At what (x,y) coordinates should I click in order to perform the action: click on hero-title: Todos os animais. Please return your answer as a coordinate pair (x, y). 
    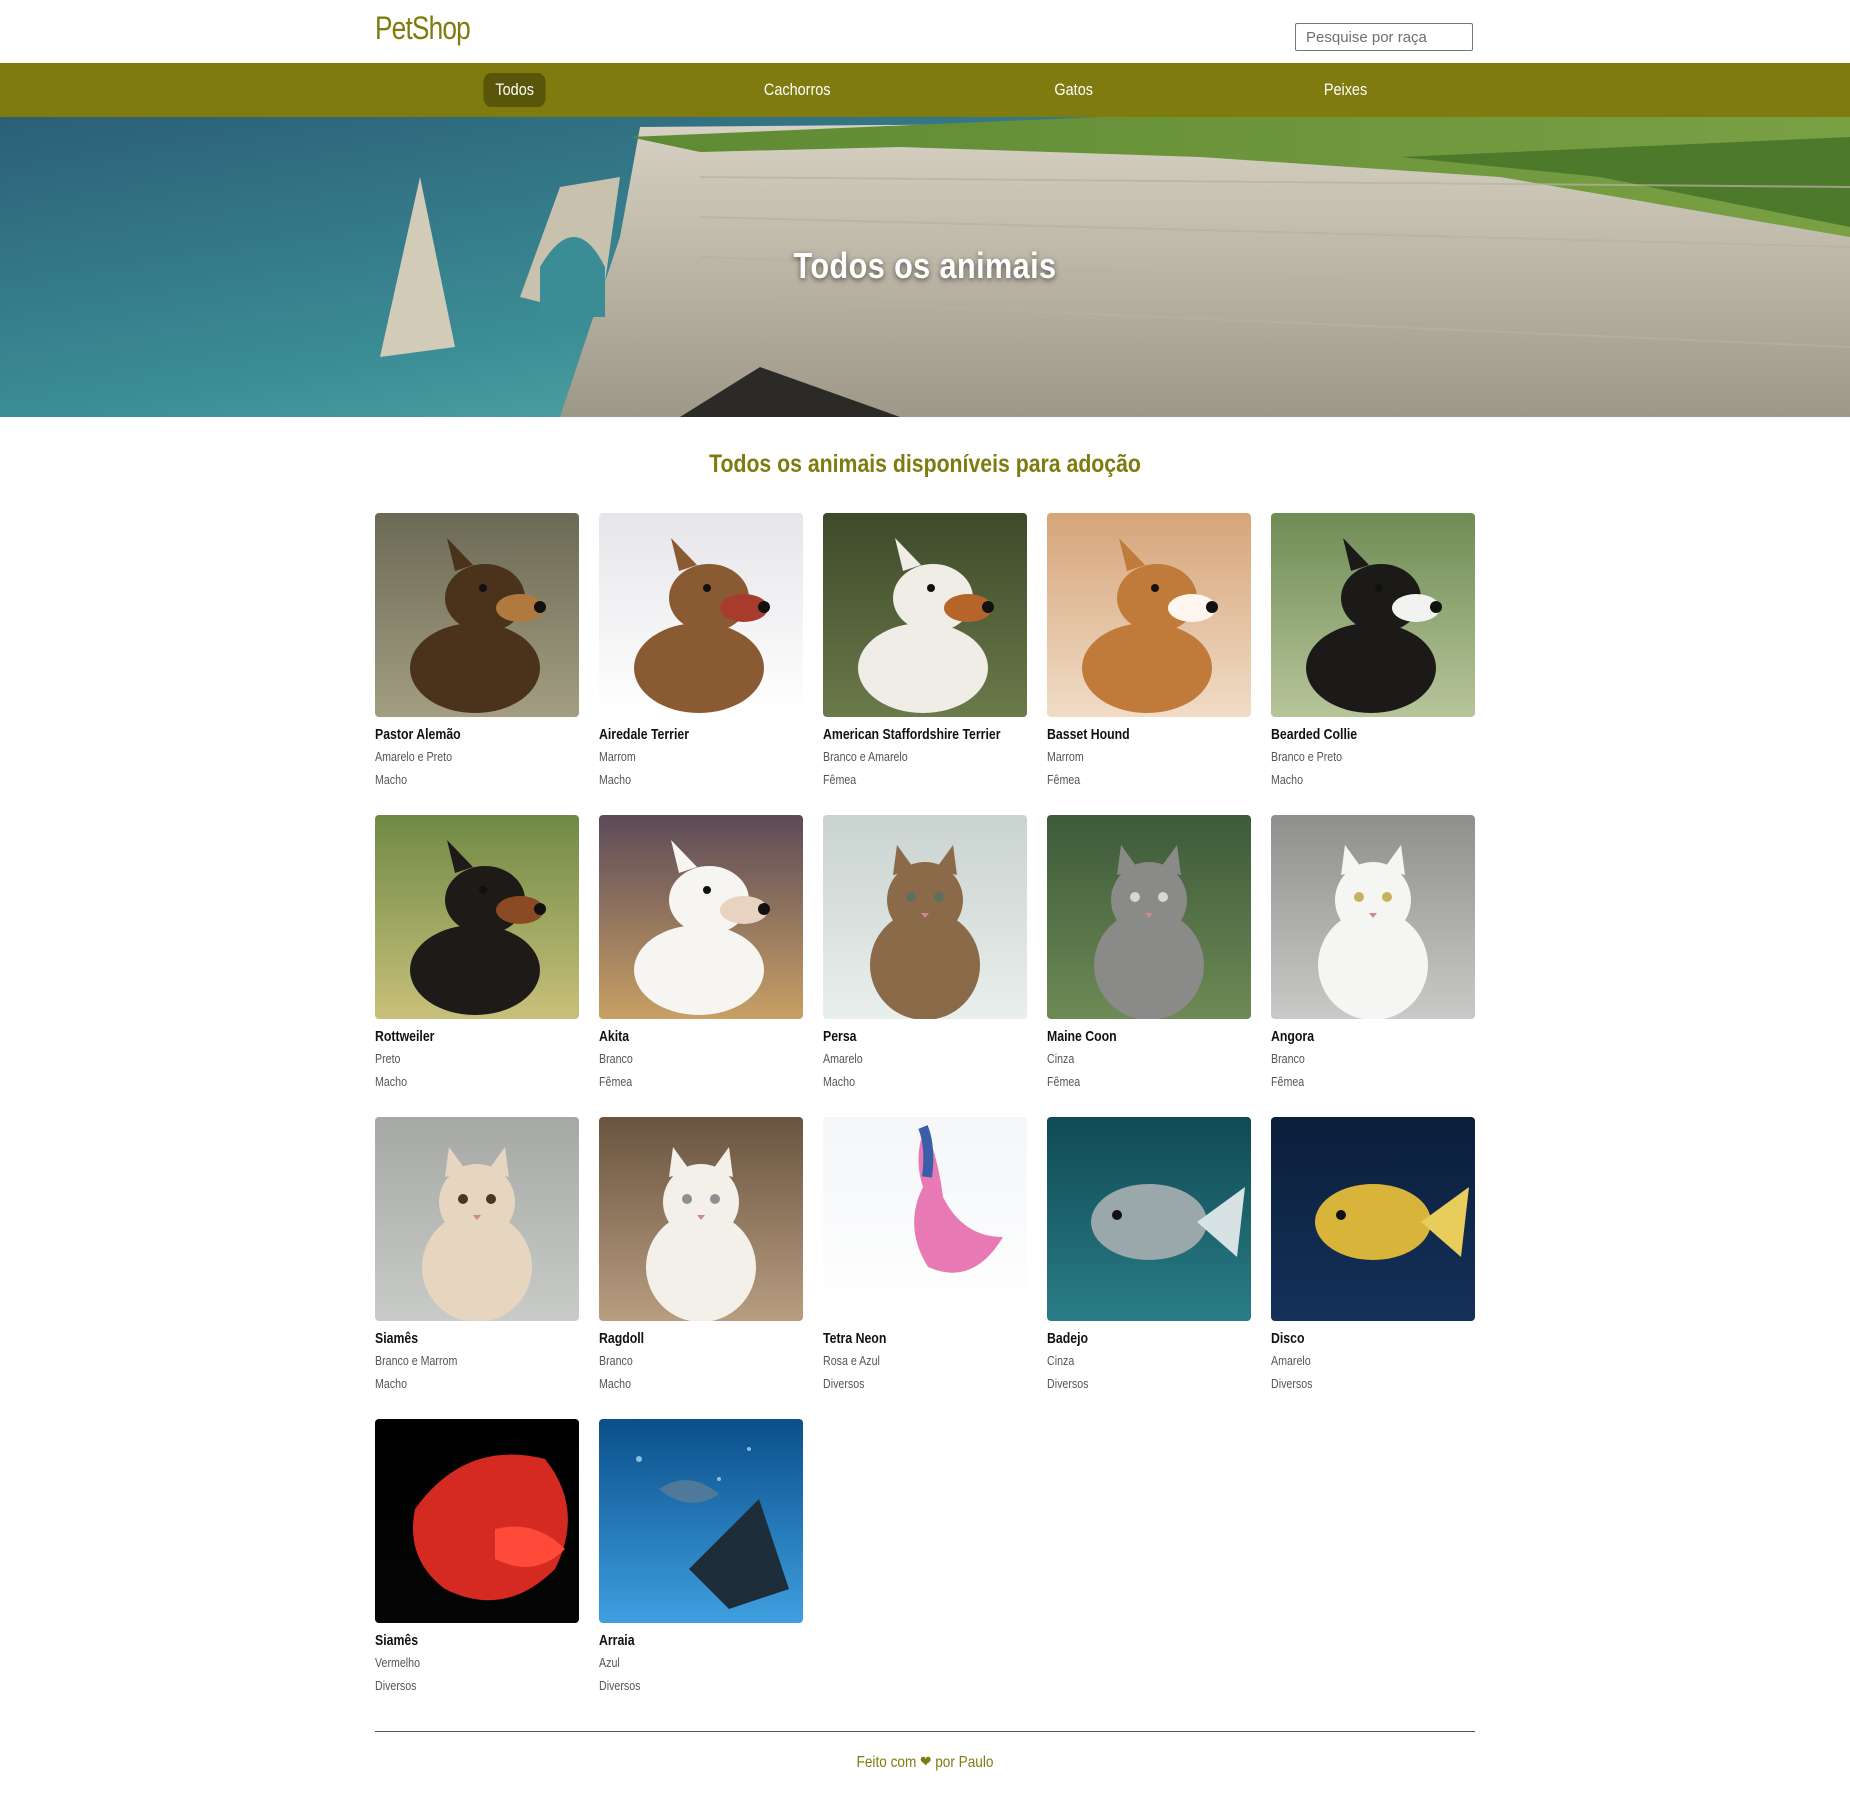
    Looking at the image, I should click on (925, 265).